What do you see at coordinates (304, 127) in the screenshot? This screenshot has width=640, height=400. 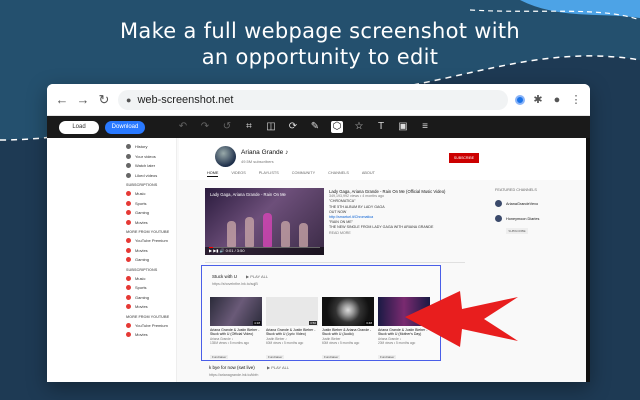 I see `editor-tools: ↶ ↷ ↺ ⌗ ◫ ⟳ ✎ ⬡ ☆ T ▣ ≡` at bounding box center [304, 127].